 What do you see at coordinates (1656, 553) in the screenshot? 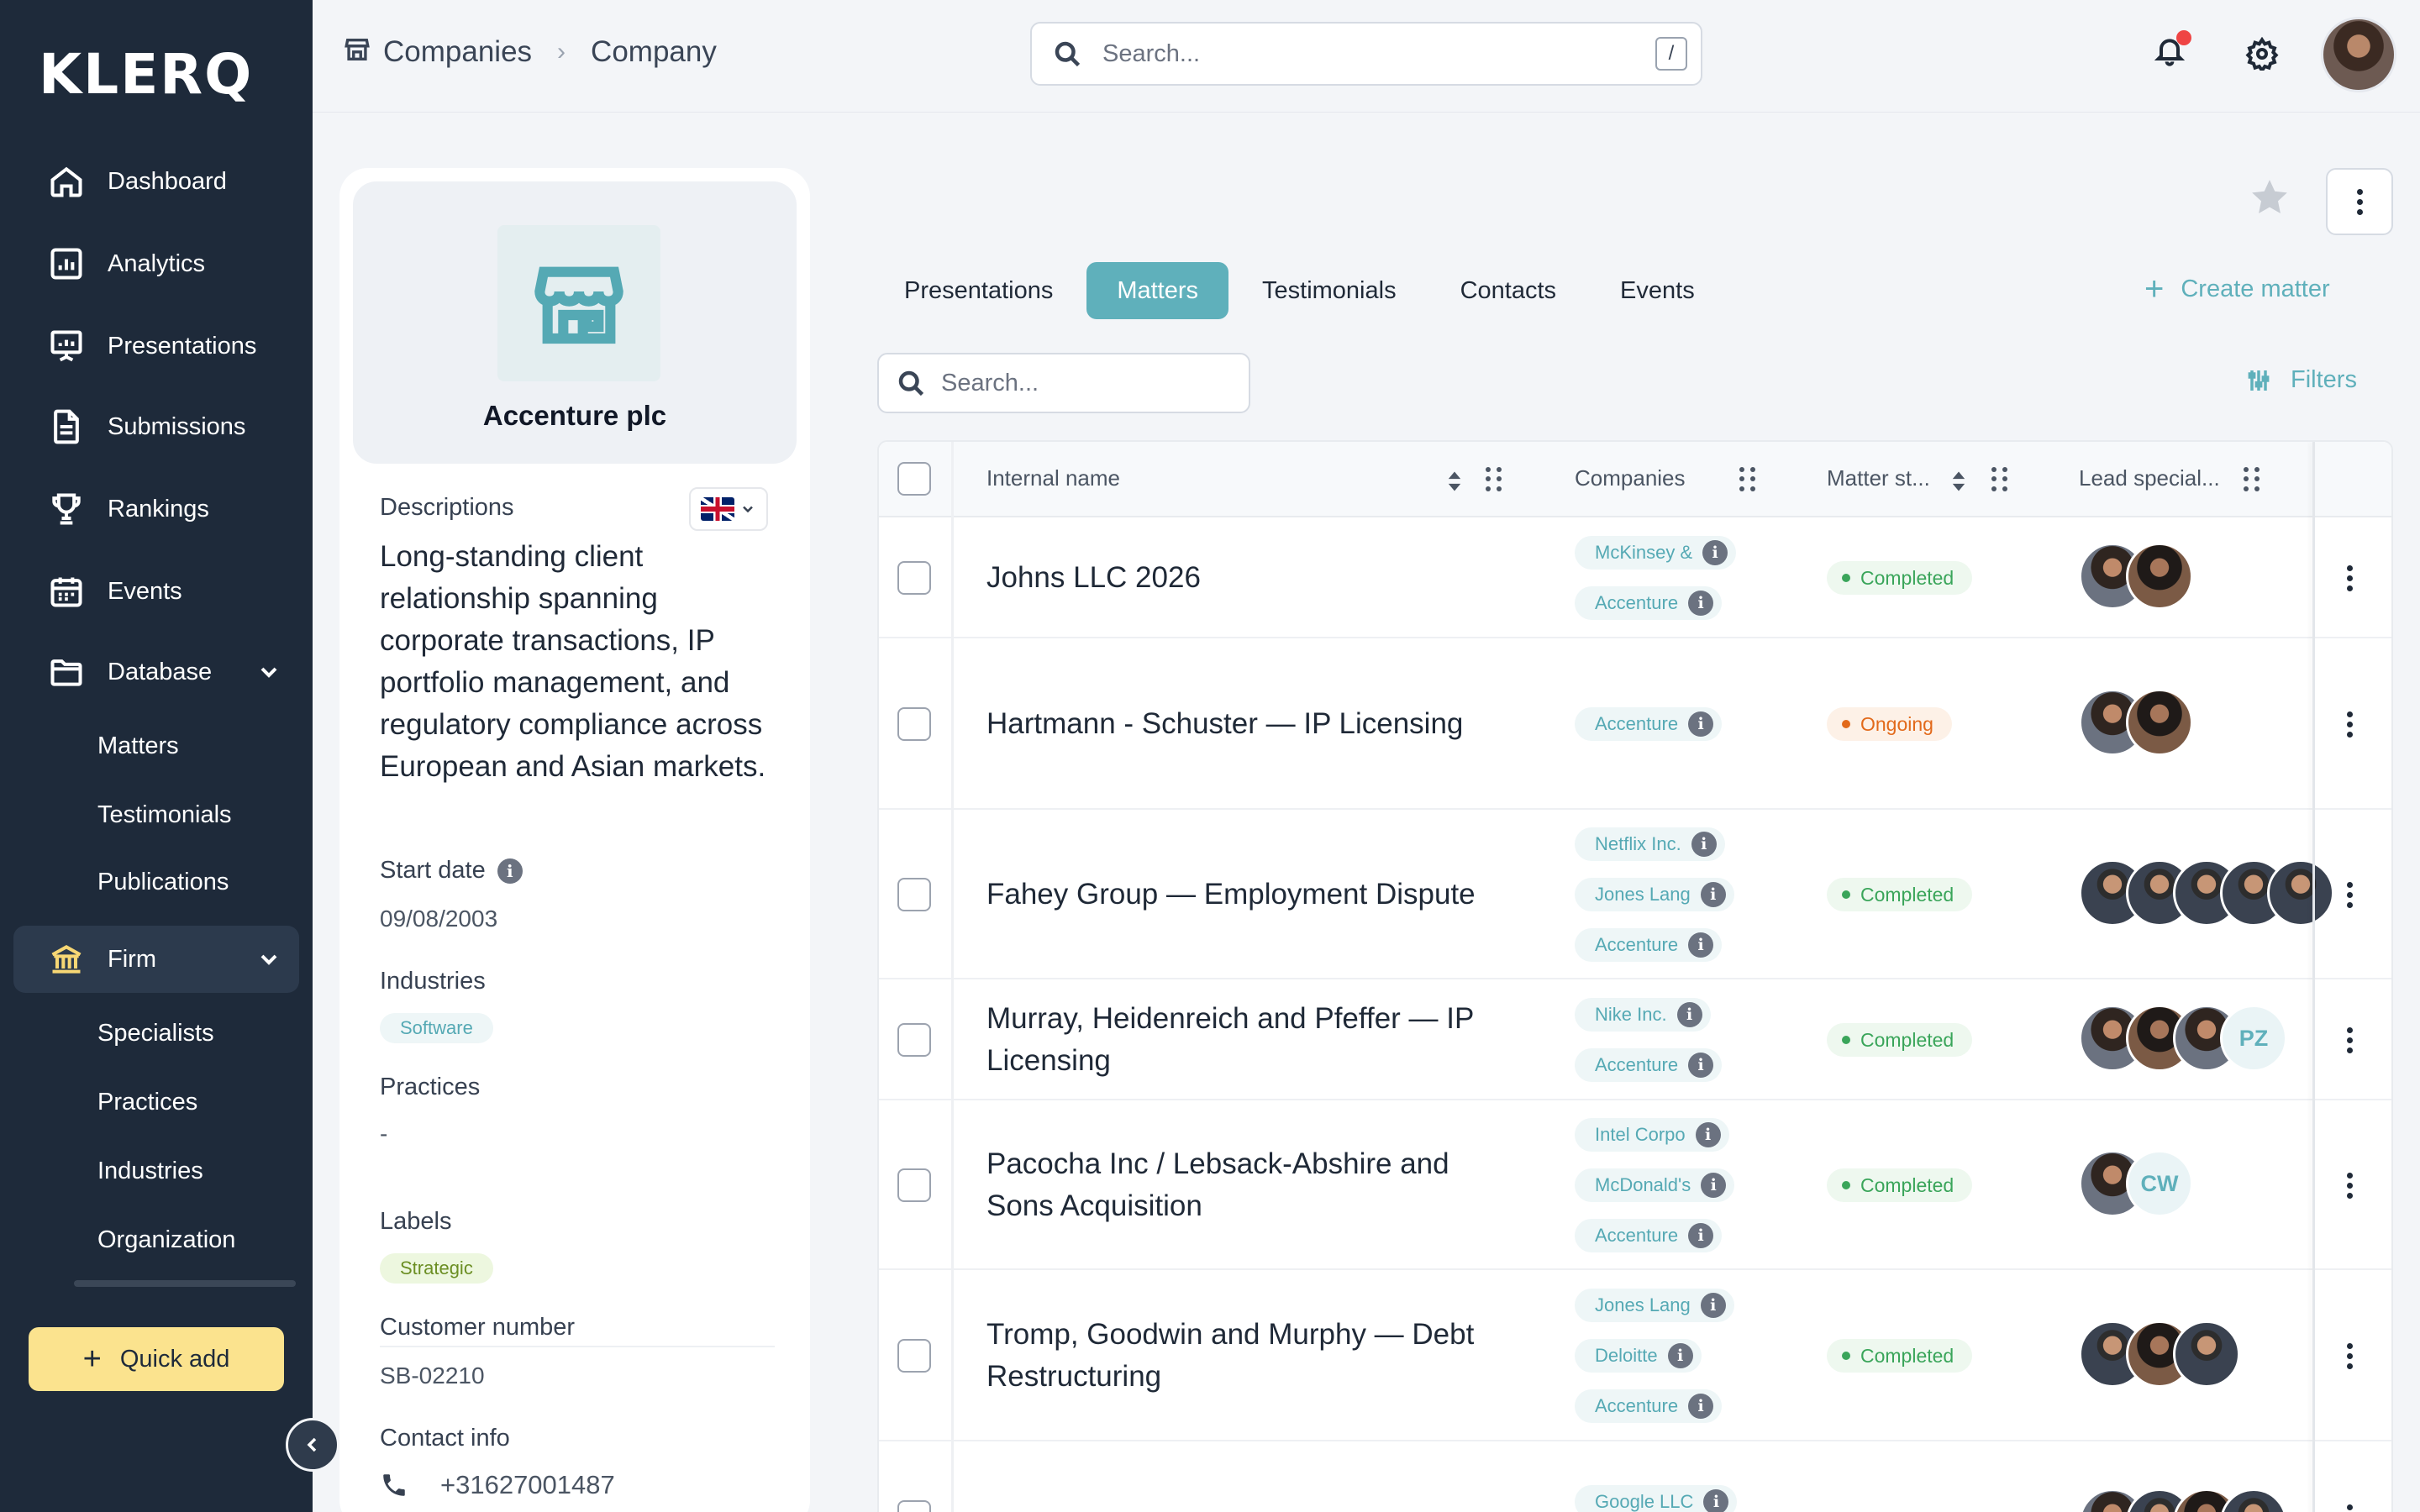
I see `company-tag: McKinsey & i` at bounding box center [1656, 553].